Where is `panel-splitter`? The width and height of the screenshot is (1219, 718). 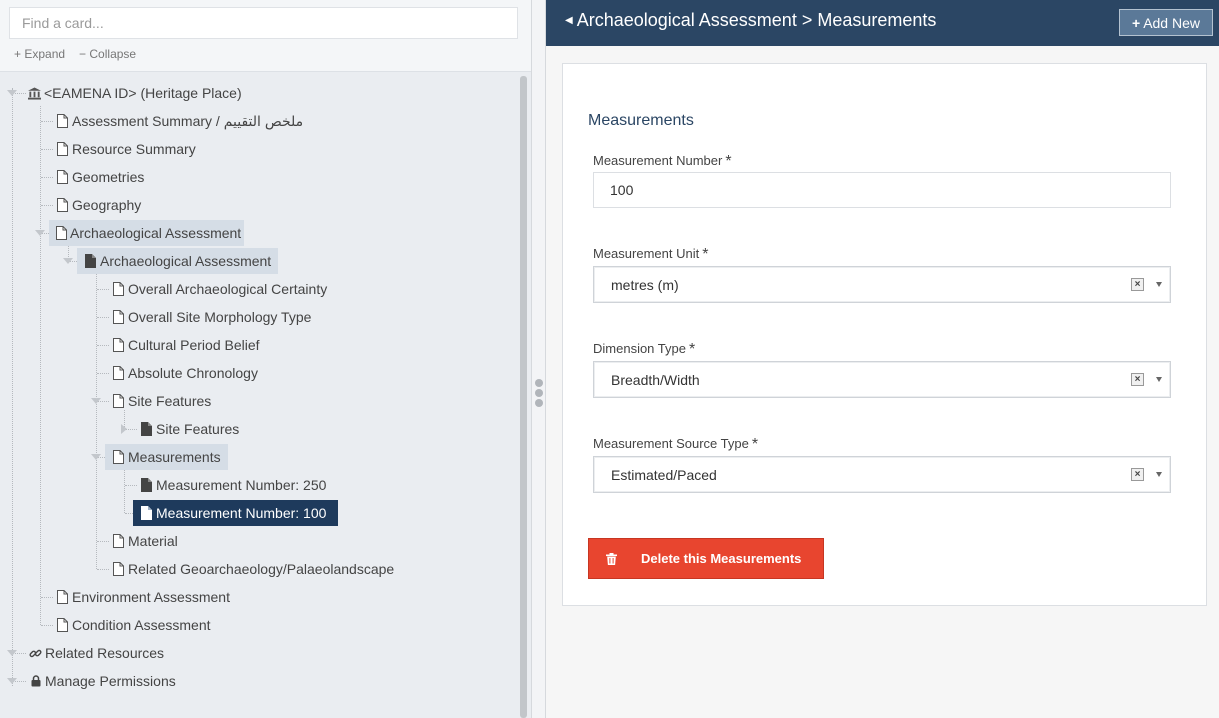
panel-splitter is located at coordinates (538, 359).